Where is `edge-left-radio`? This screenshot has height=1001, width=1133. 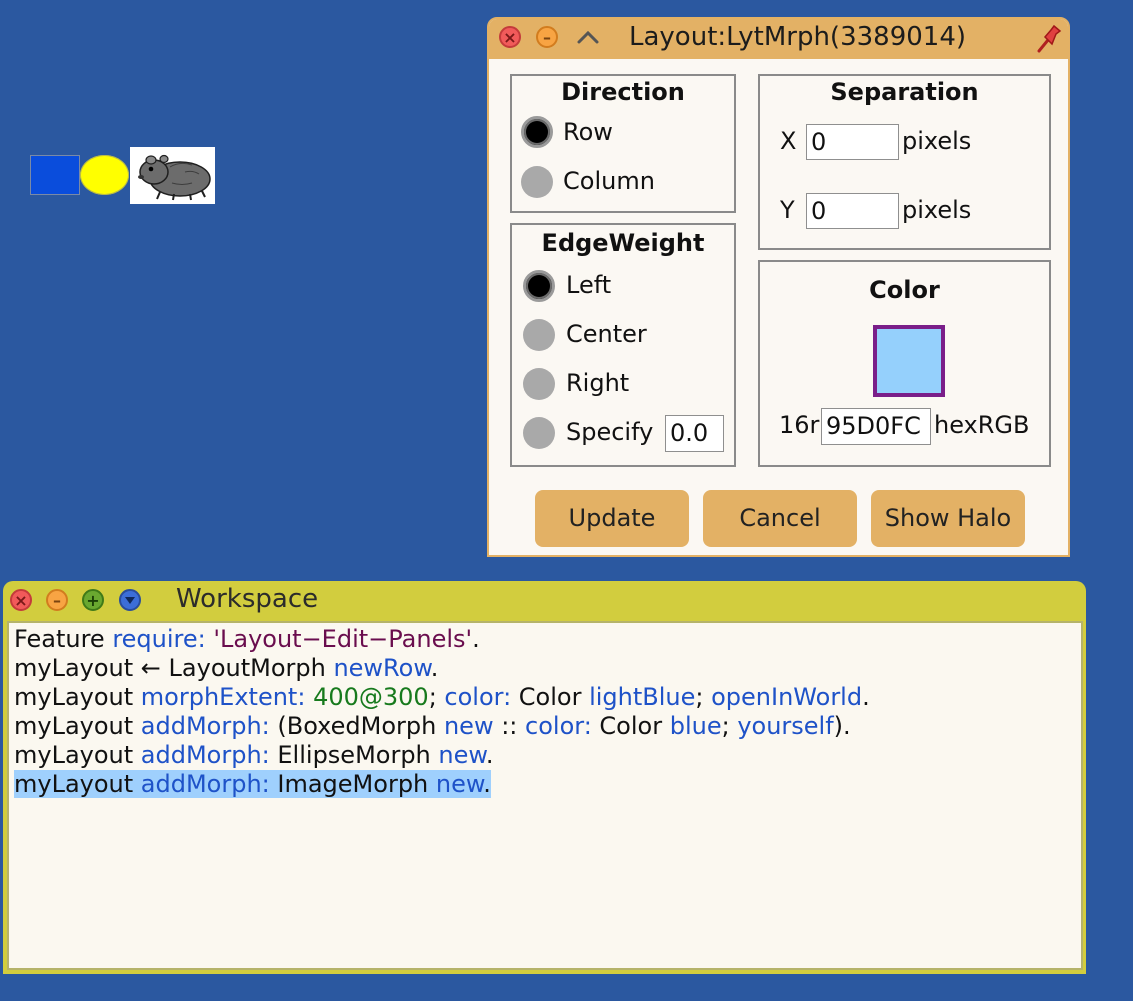 edge-left-radio is located at coordinates (539, 286).